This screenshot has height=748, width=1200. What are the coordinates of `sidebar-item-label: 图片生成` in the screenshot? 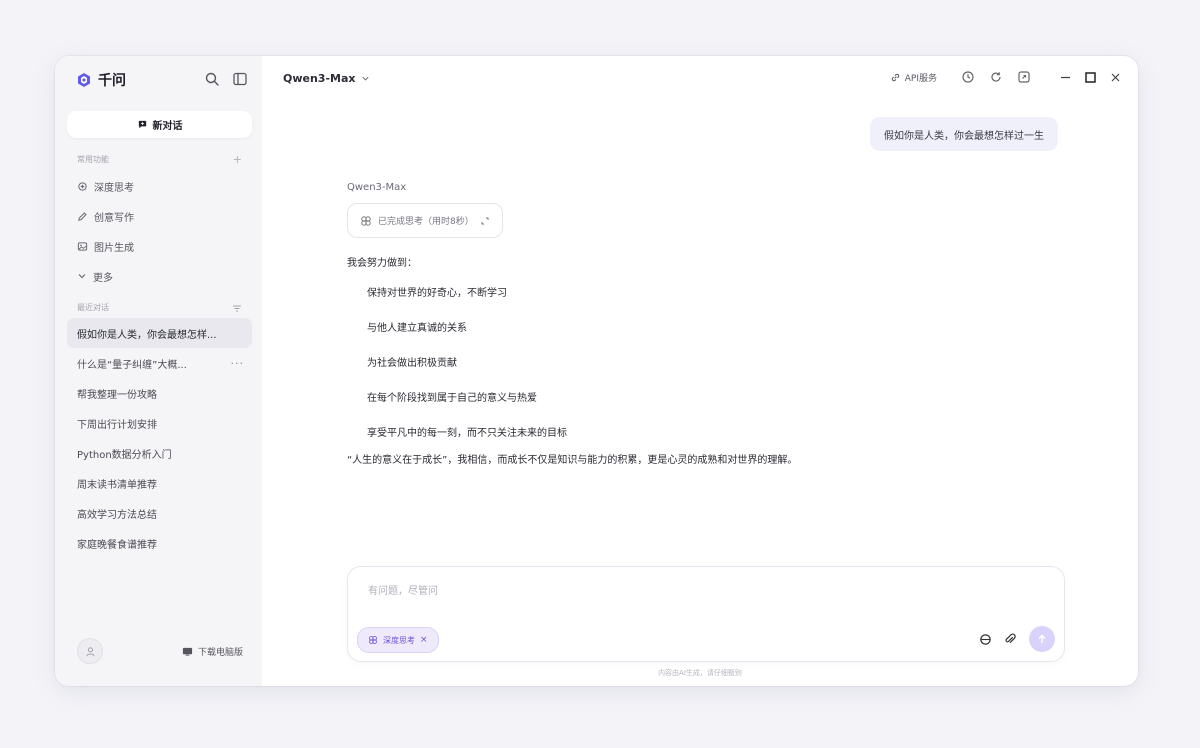 It's located at (114, 248).